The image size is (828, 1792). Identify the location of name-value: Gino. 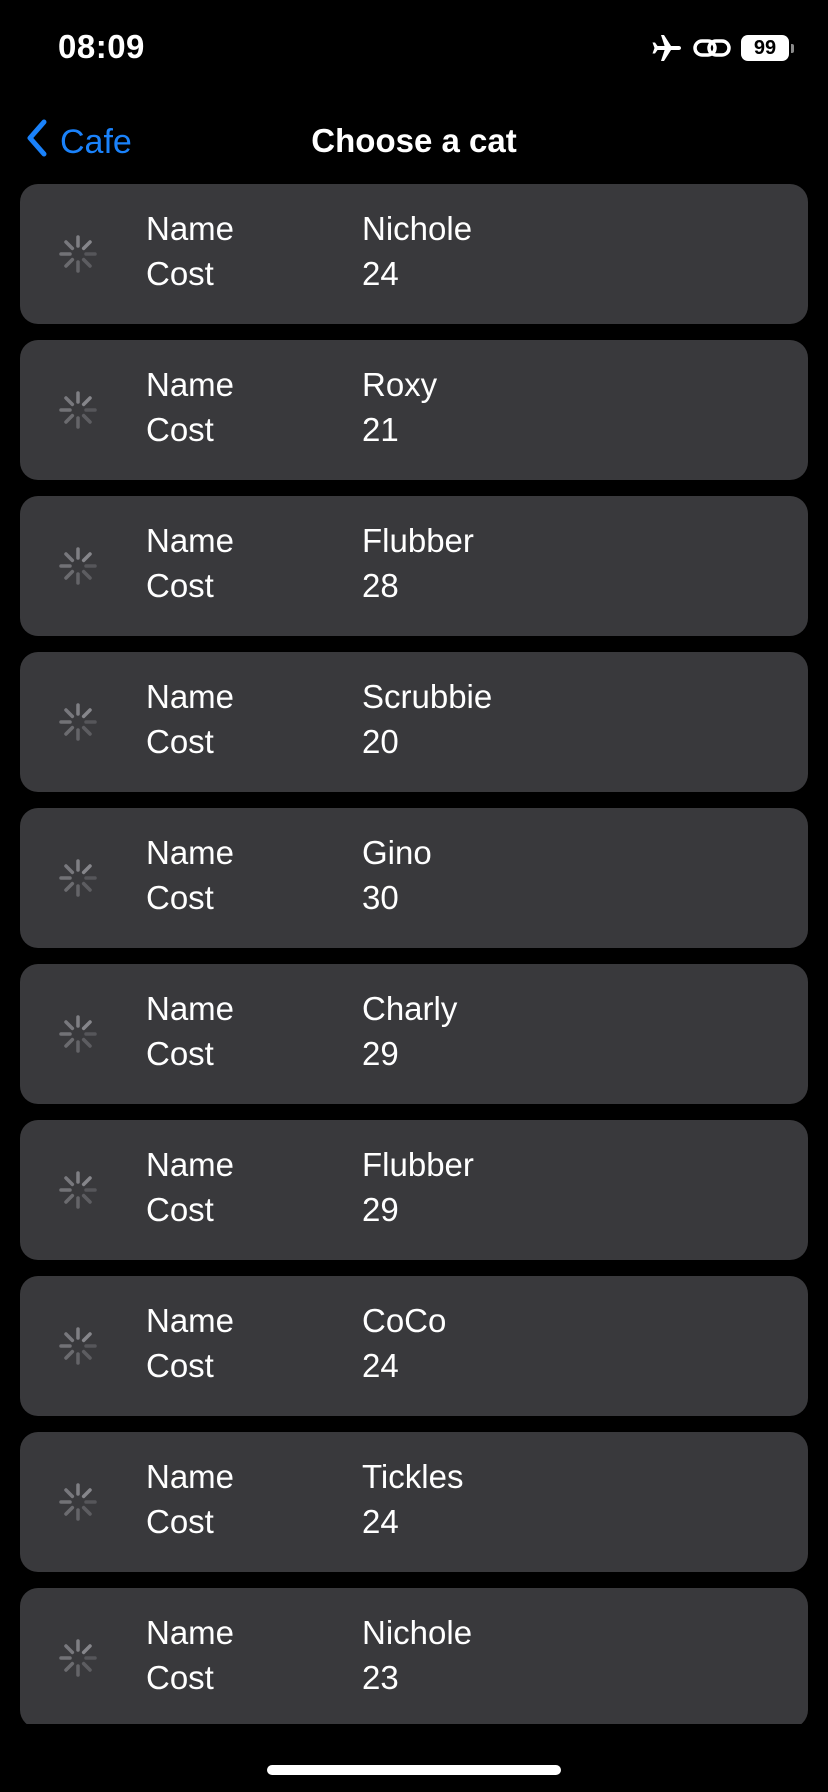
(397, 852).